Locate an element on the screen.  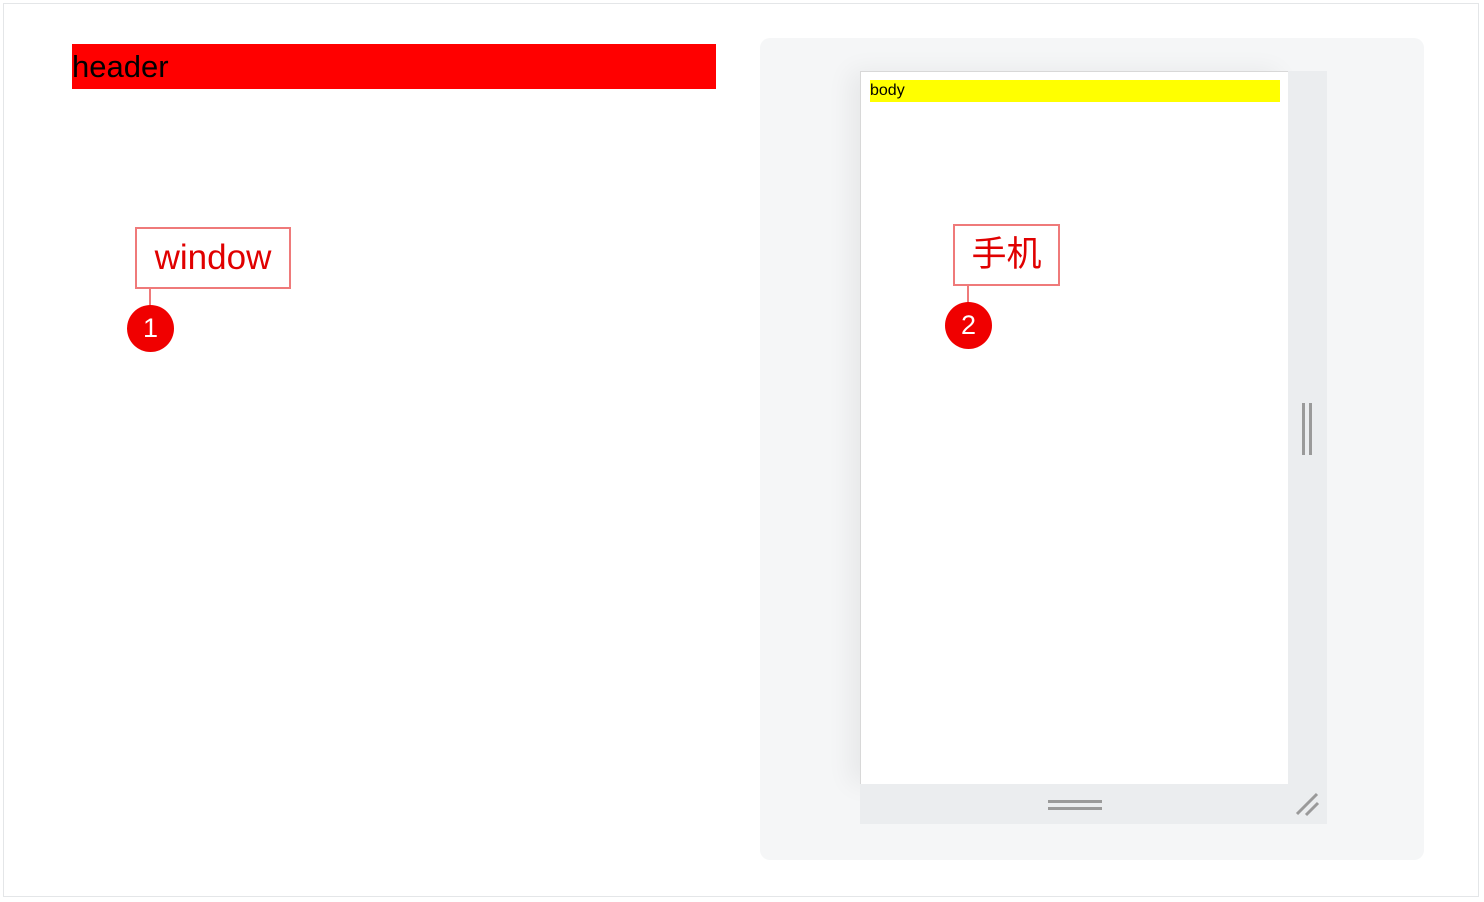
marker-2-number: 2 is located at coordinates (968, 325).